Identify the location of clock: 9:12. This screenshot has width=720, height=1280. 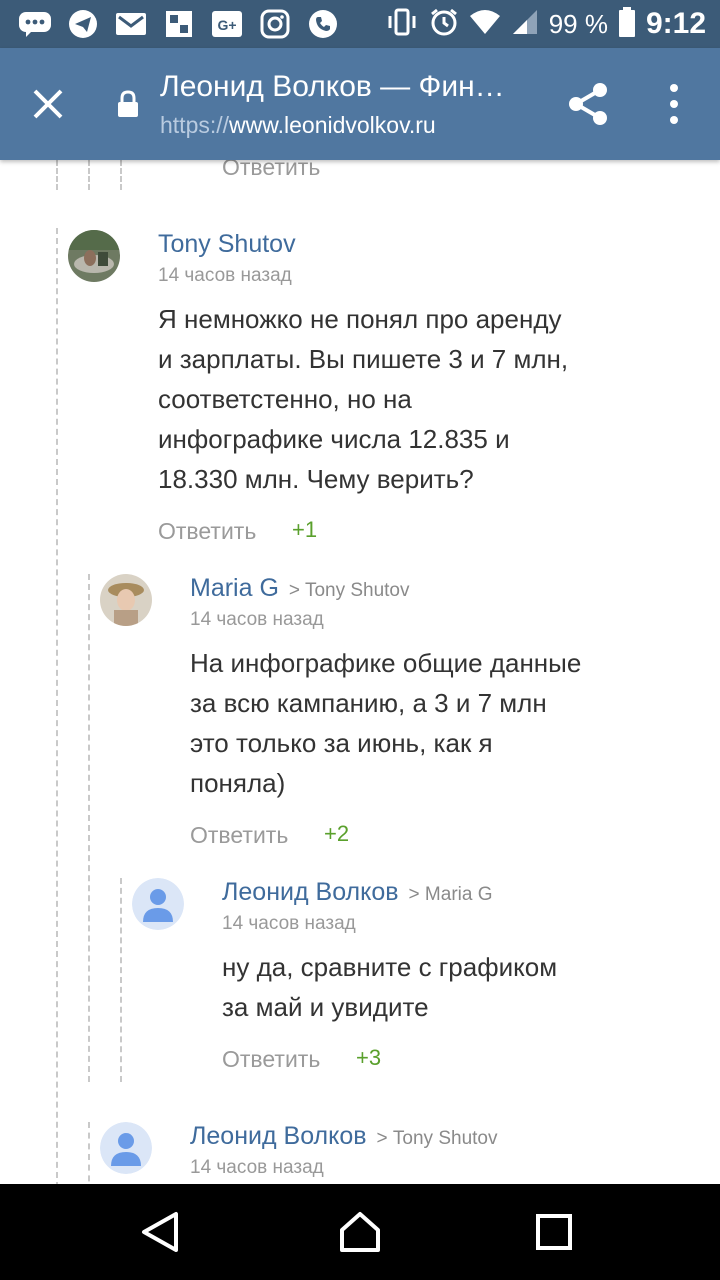
(675, 23).